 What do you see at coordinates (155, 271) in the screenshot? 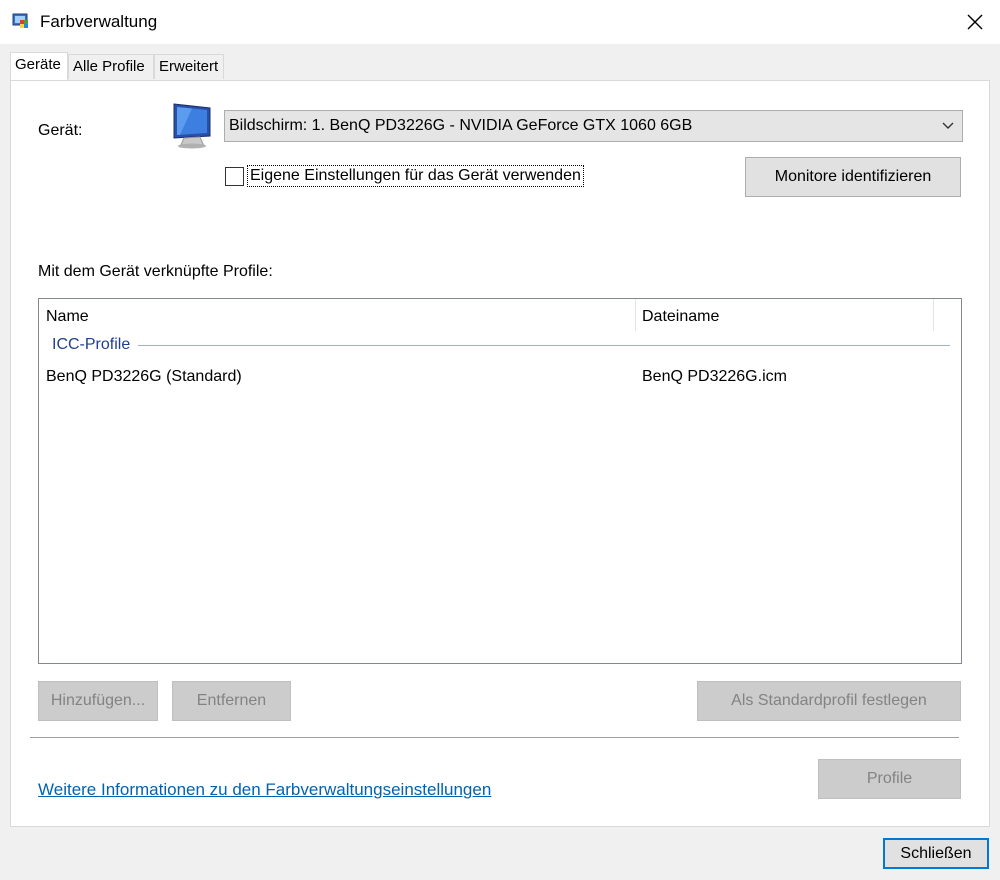
I see `profiles-section-label: Mit dem Gerät verknüpfte Profile:` at bounding box center [155, 271].